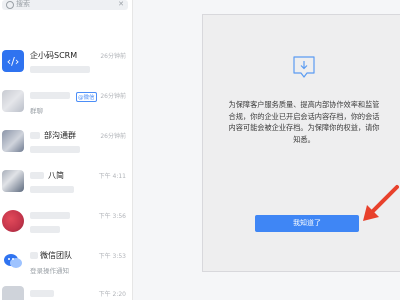 The height and width of the screenshot is (300, 400). What do you see at coordinates (112, 176) in the screenshot?
I see `conversation-time: 下午 4:11` at bounding box center [112, 176].